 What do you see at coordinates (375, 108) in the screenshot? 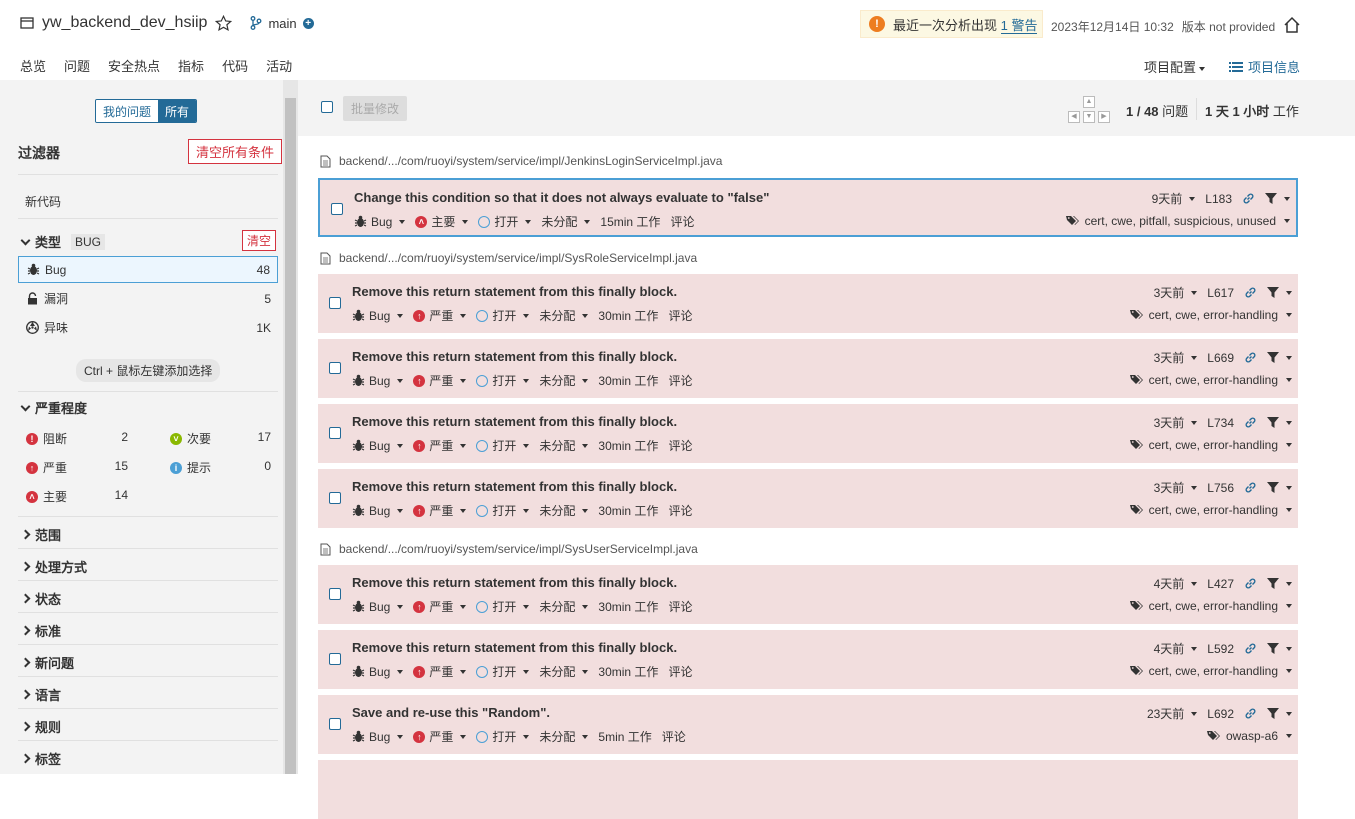
I see `bulk-change-button: 批量修改` at bounding box center [375, 108].